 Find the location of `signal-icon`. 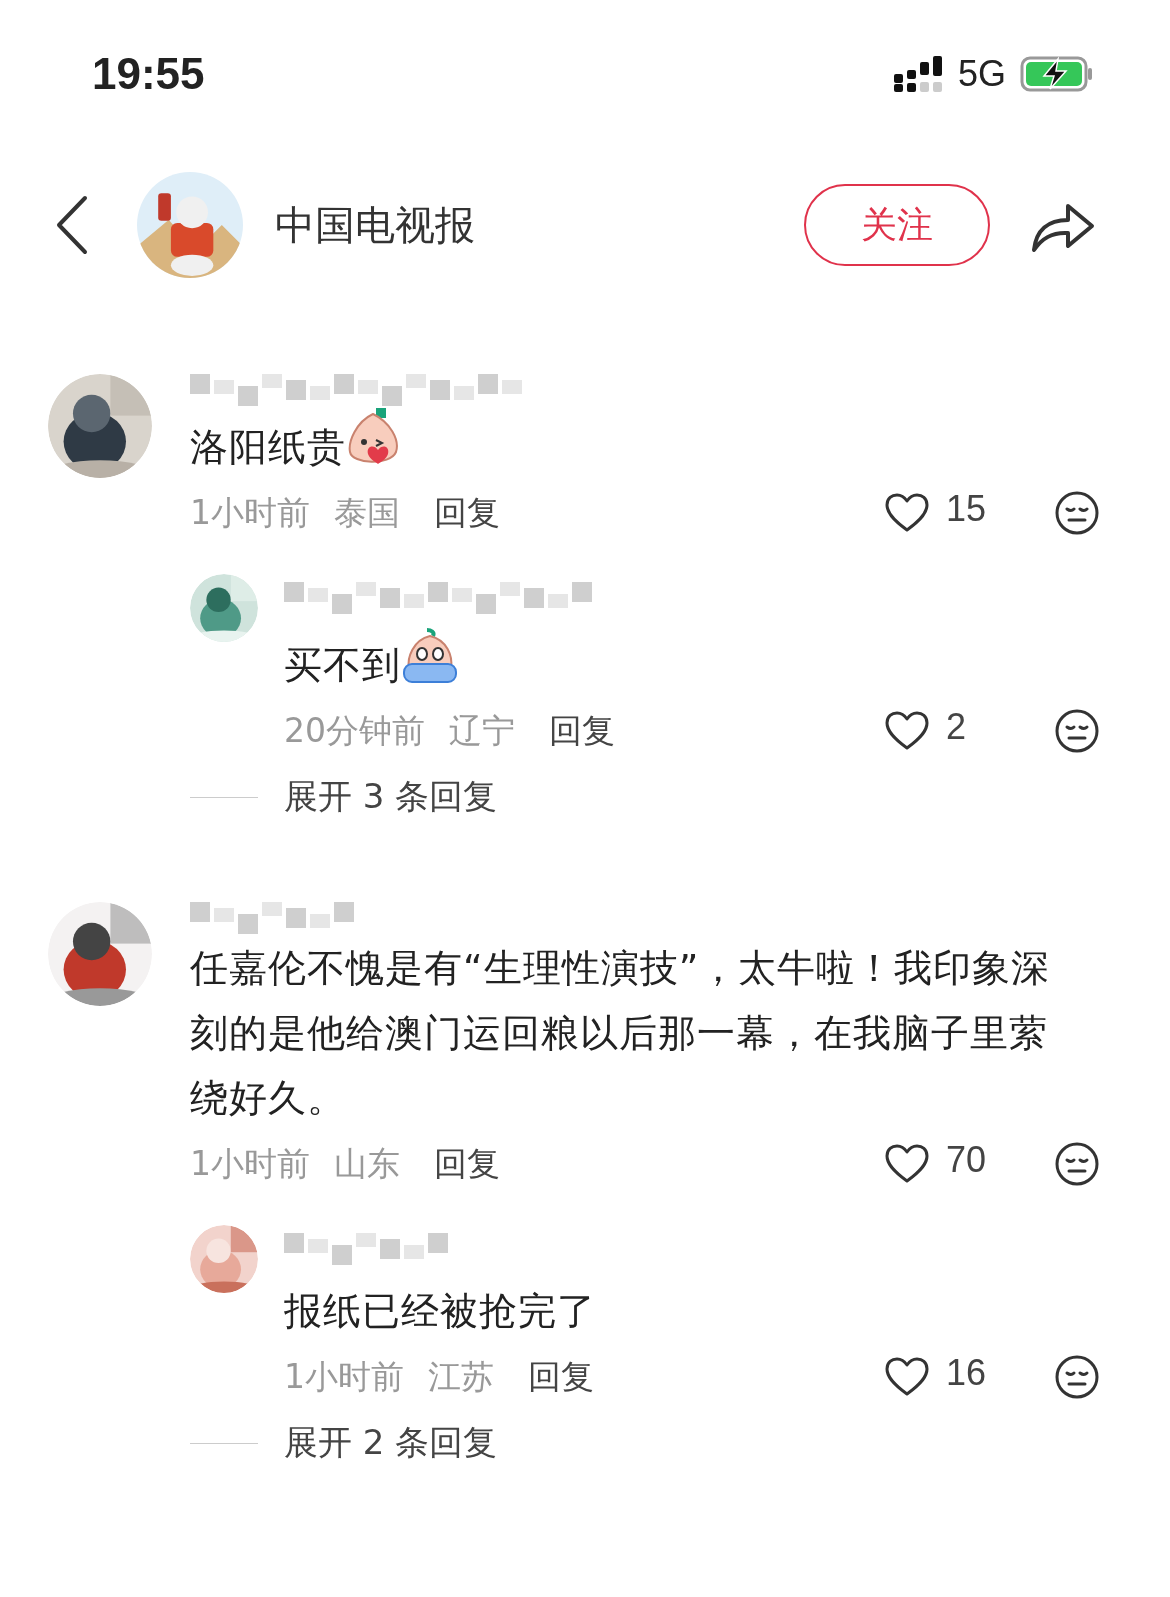

signal-icon is located at coordinates (918, 74).